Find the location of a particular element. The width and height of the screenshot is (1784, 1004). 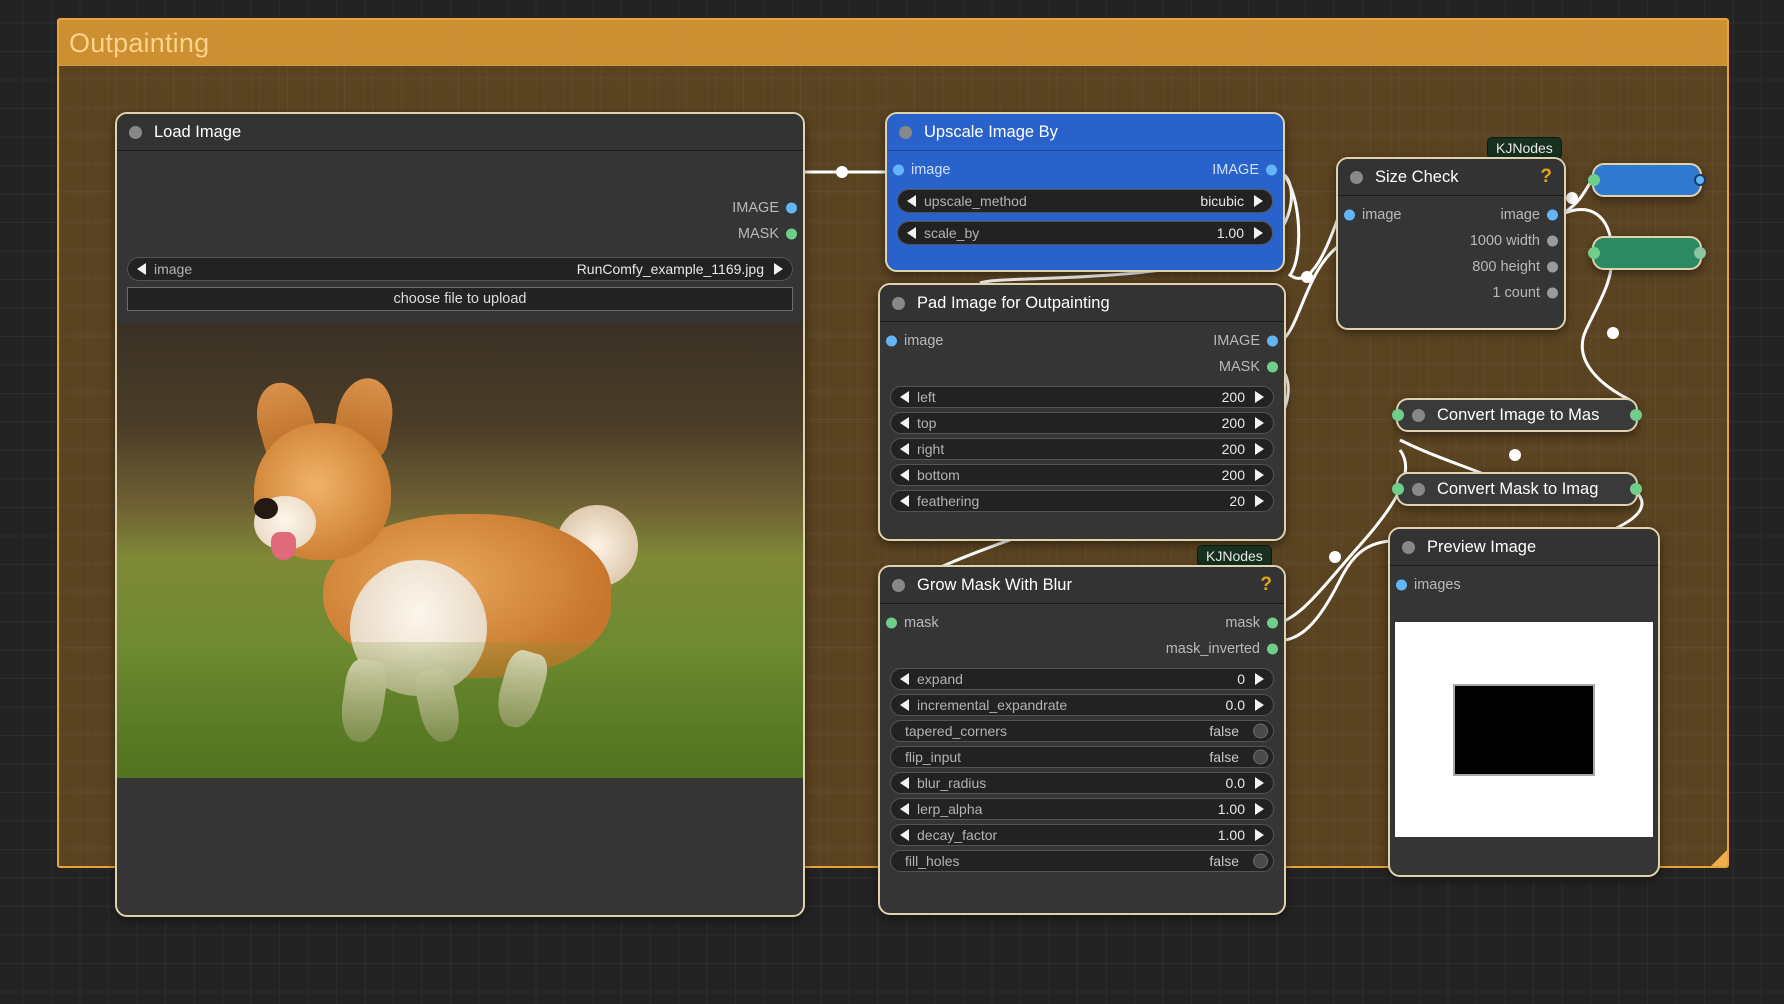

output-dot-count is located at coordinates (1552, 293).